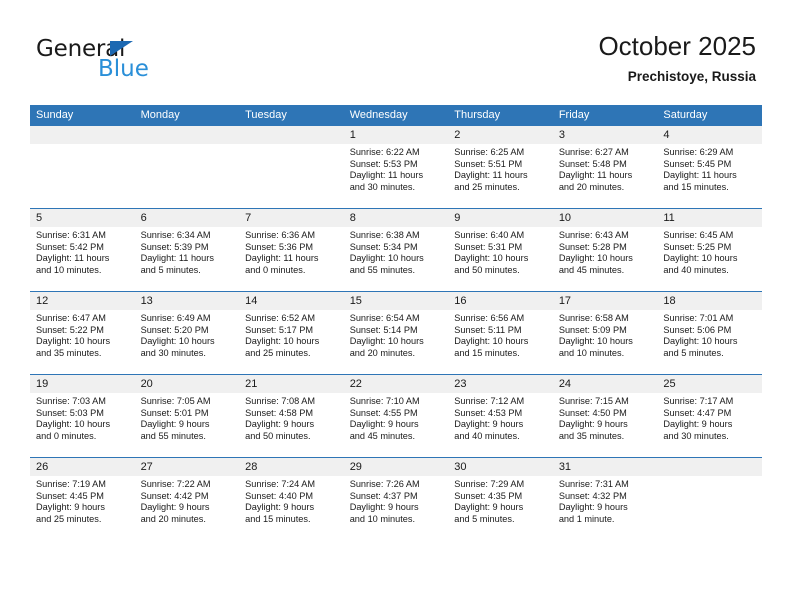 This screenshot has height=612, width=792. Describe the element at coordinates (396, 467) in the screenshot. I see `day-number: 29` at that location.